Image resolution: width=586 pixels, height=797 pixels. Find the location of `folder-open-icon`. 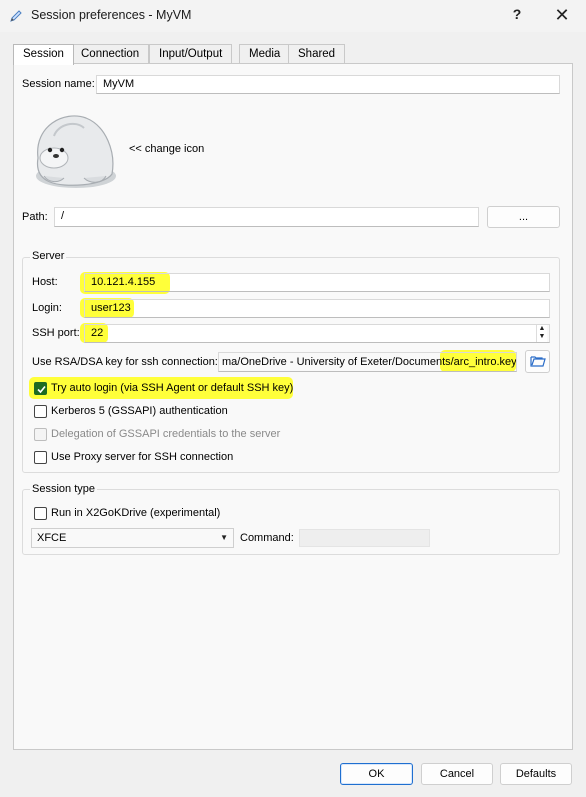

folder-open-icon is located at coordinates (537, 361).